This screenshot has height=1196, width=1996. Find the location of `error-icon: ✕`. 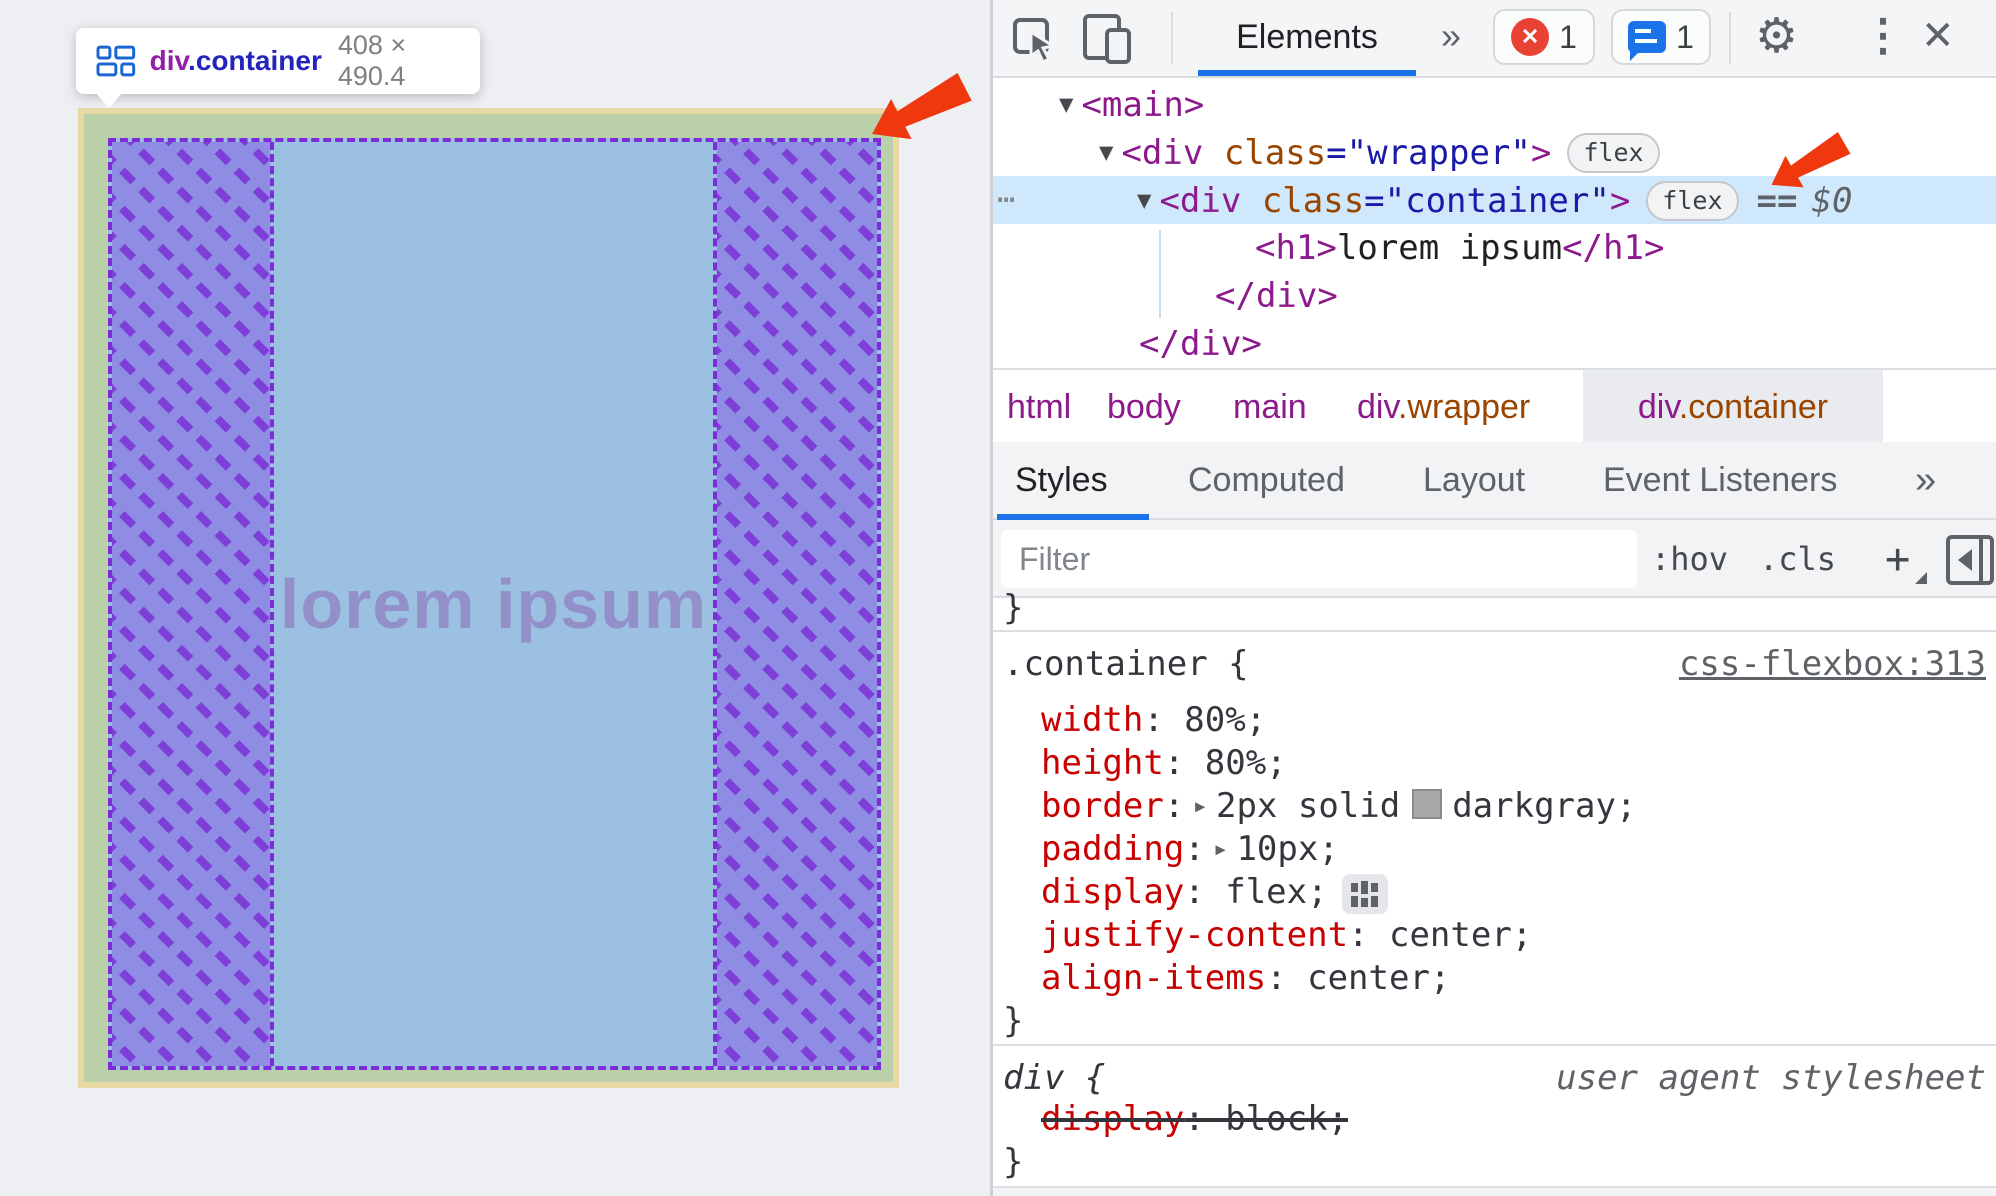

error-icon: ✕ is located at coordinates (1530, 37).